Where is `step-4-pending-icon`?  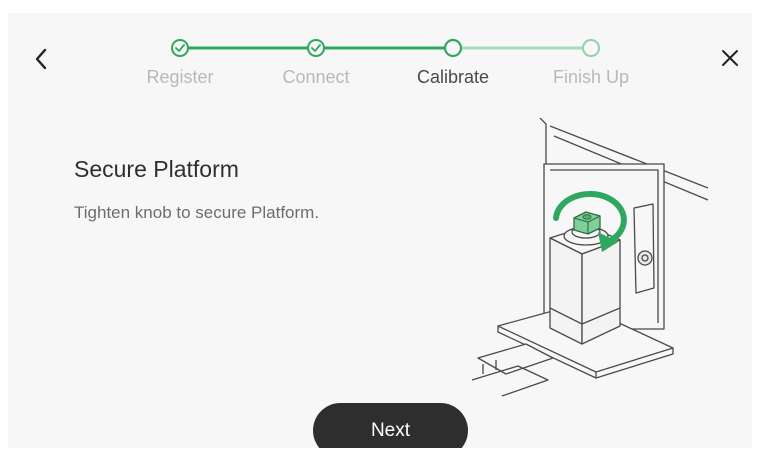 step-4-pending-icon is located at coordinates (591, 48).